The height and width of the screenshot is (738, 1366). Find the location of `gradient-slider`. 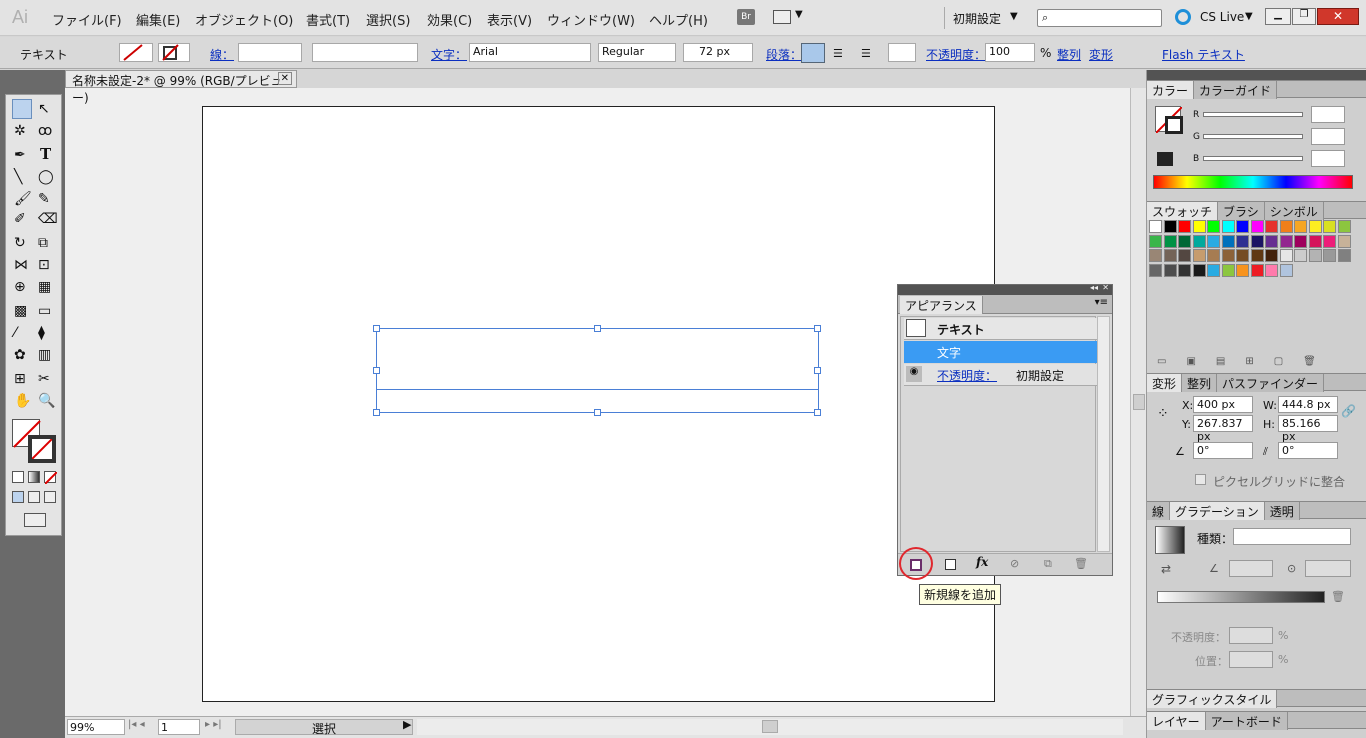

gradient-slider is located at coordinates (1241, 597).